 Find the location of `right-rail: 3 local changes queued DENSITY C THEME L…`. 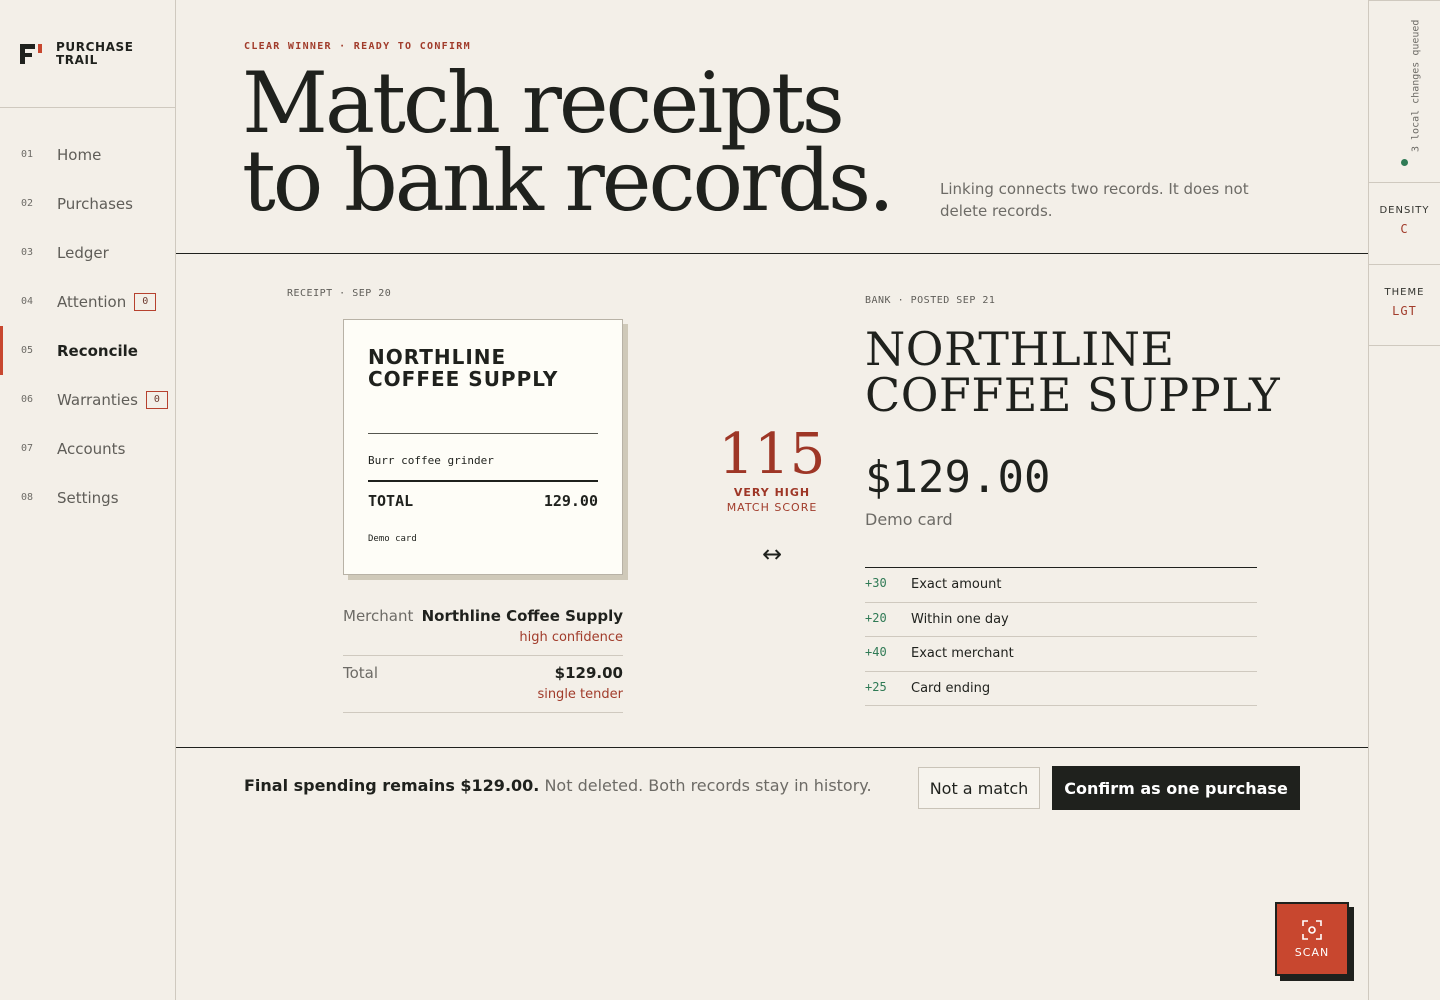

right-rail: 3 local changes queued DENSITY C THEME L… is located at coordinates (1404, 500).